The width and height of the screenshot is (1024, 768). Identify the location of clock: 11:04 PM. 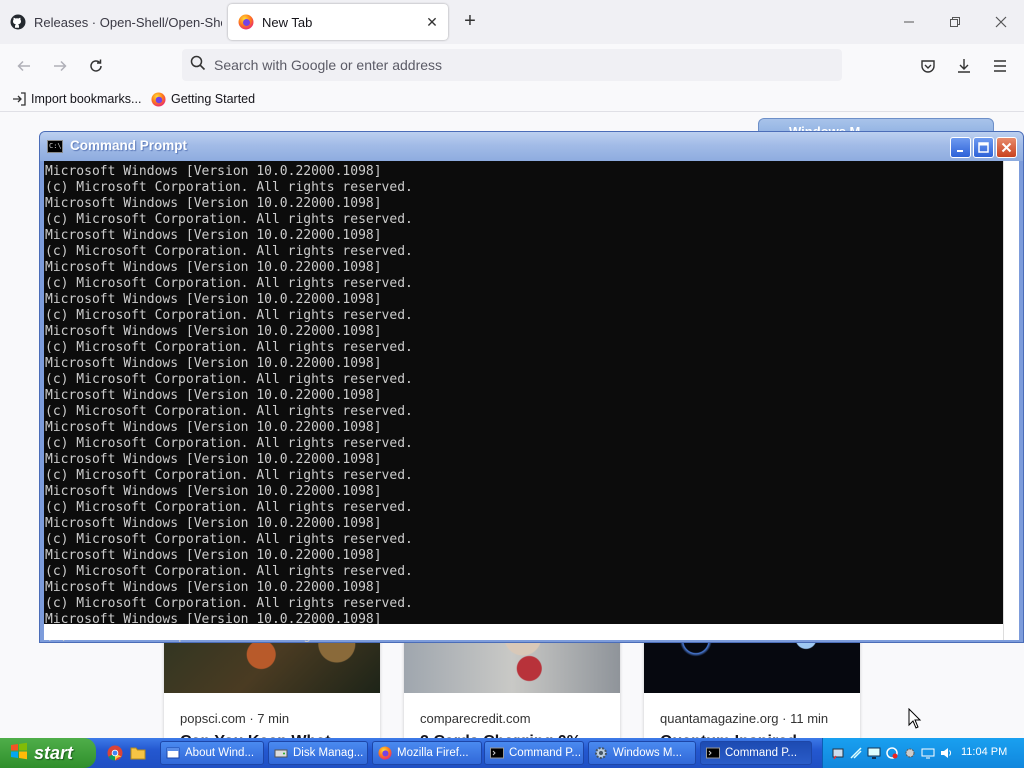
(984, 752).